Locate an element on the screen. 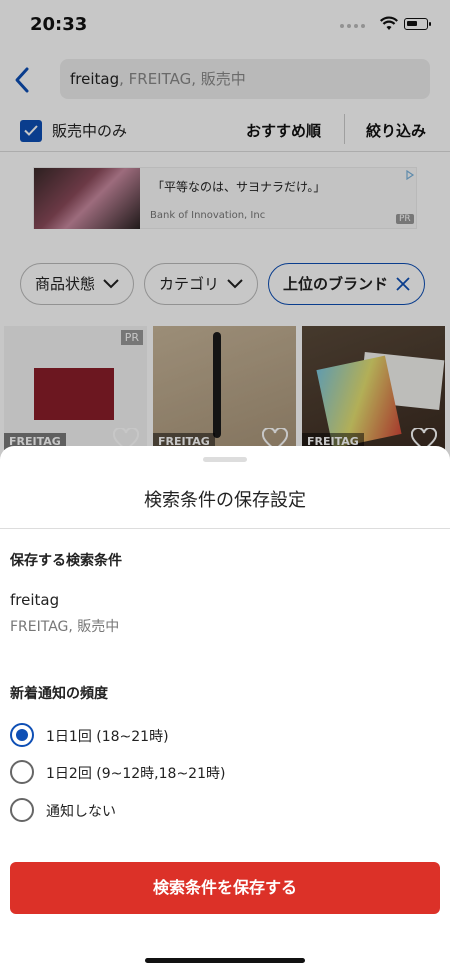  saved-detail: FREITAG, 販売中 is located at coordinates (65, 627).